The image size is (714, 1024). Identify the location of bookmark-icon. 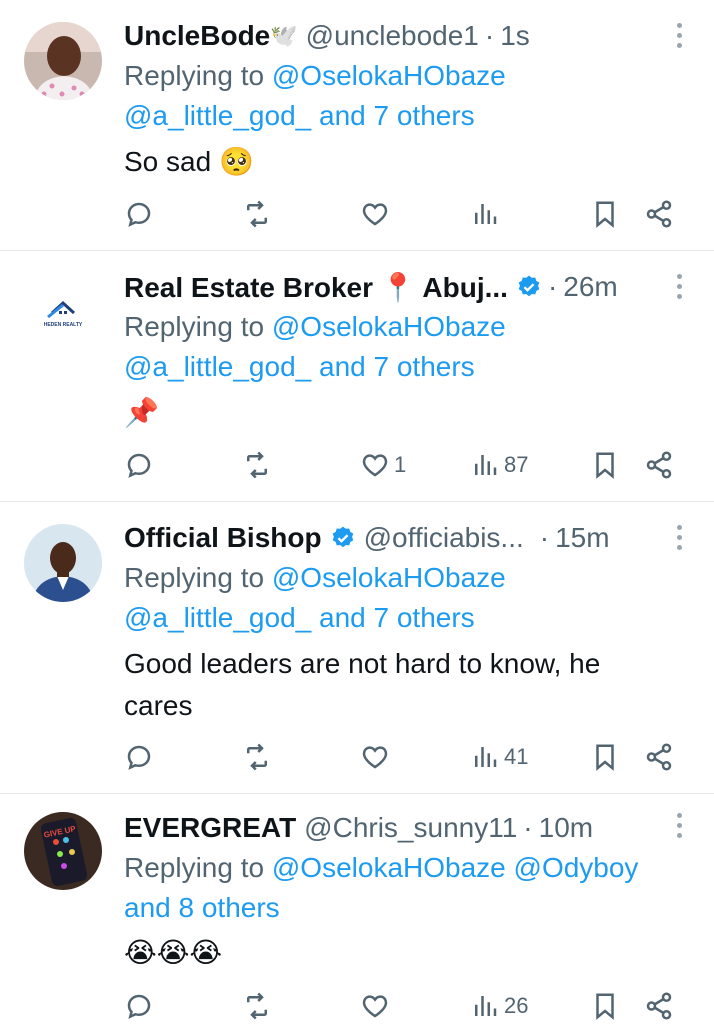
(605, 1006).